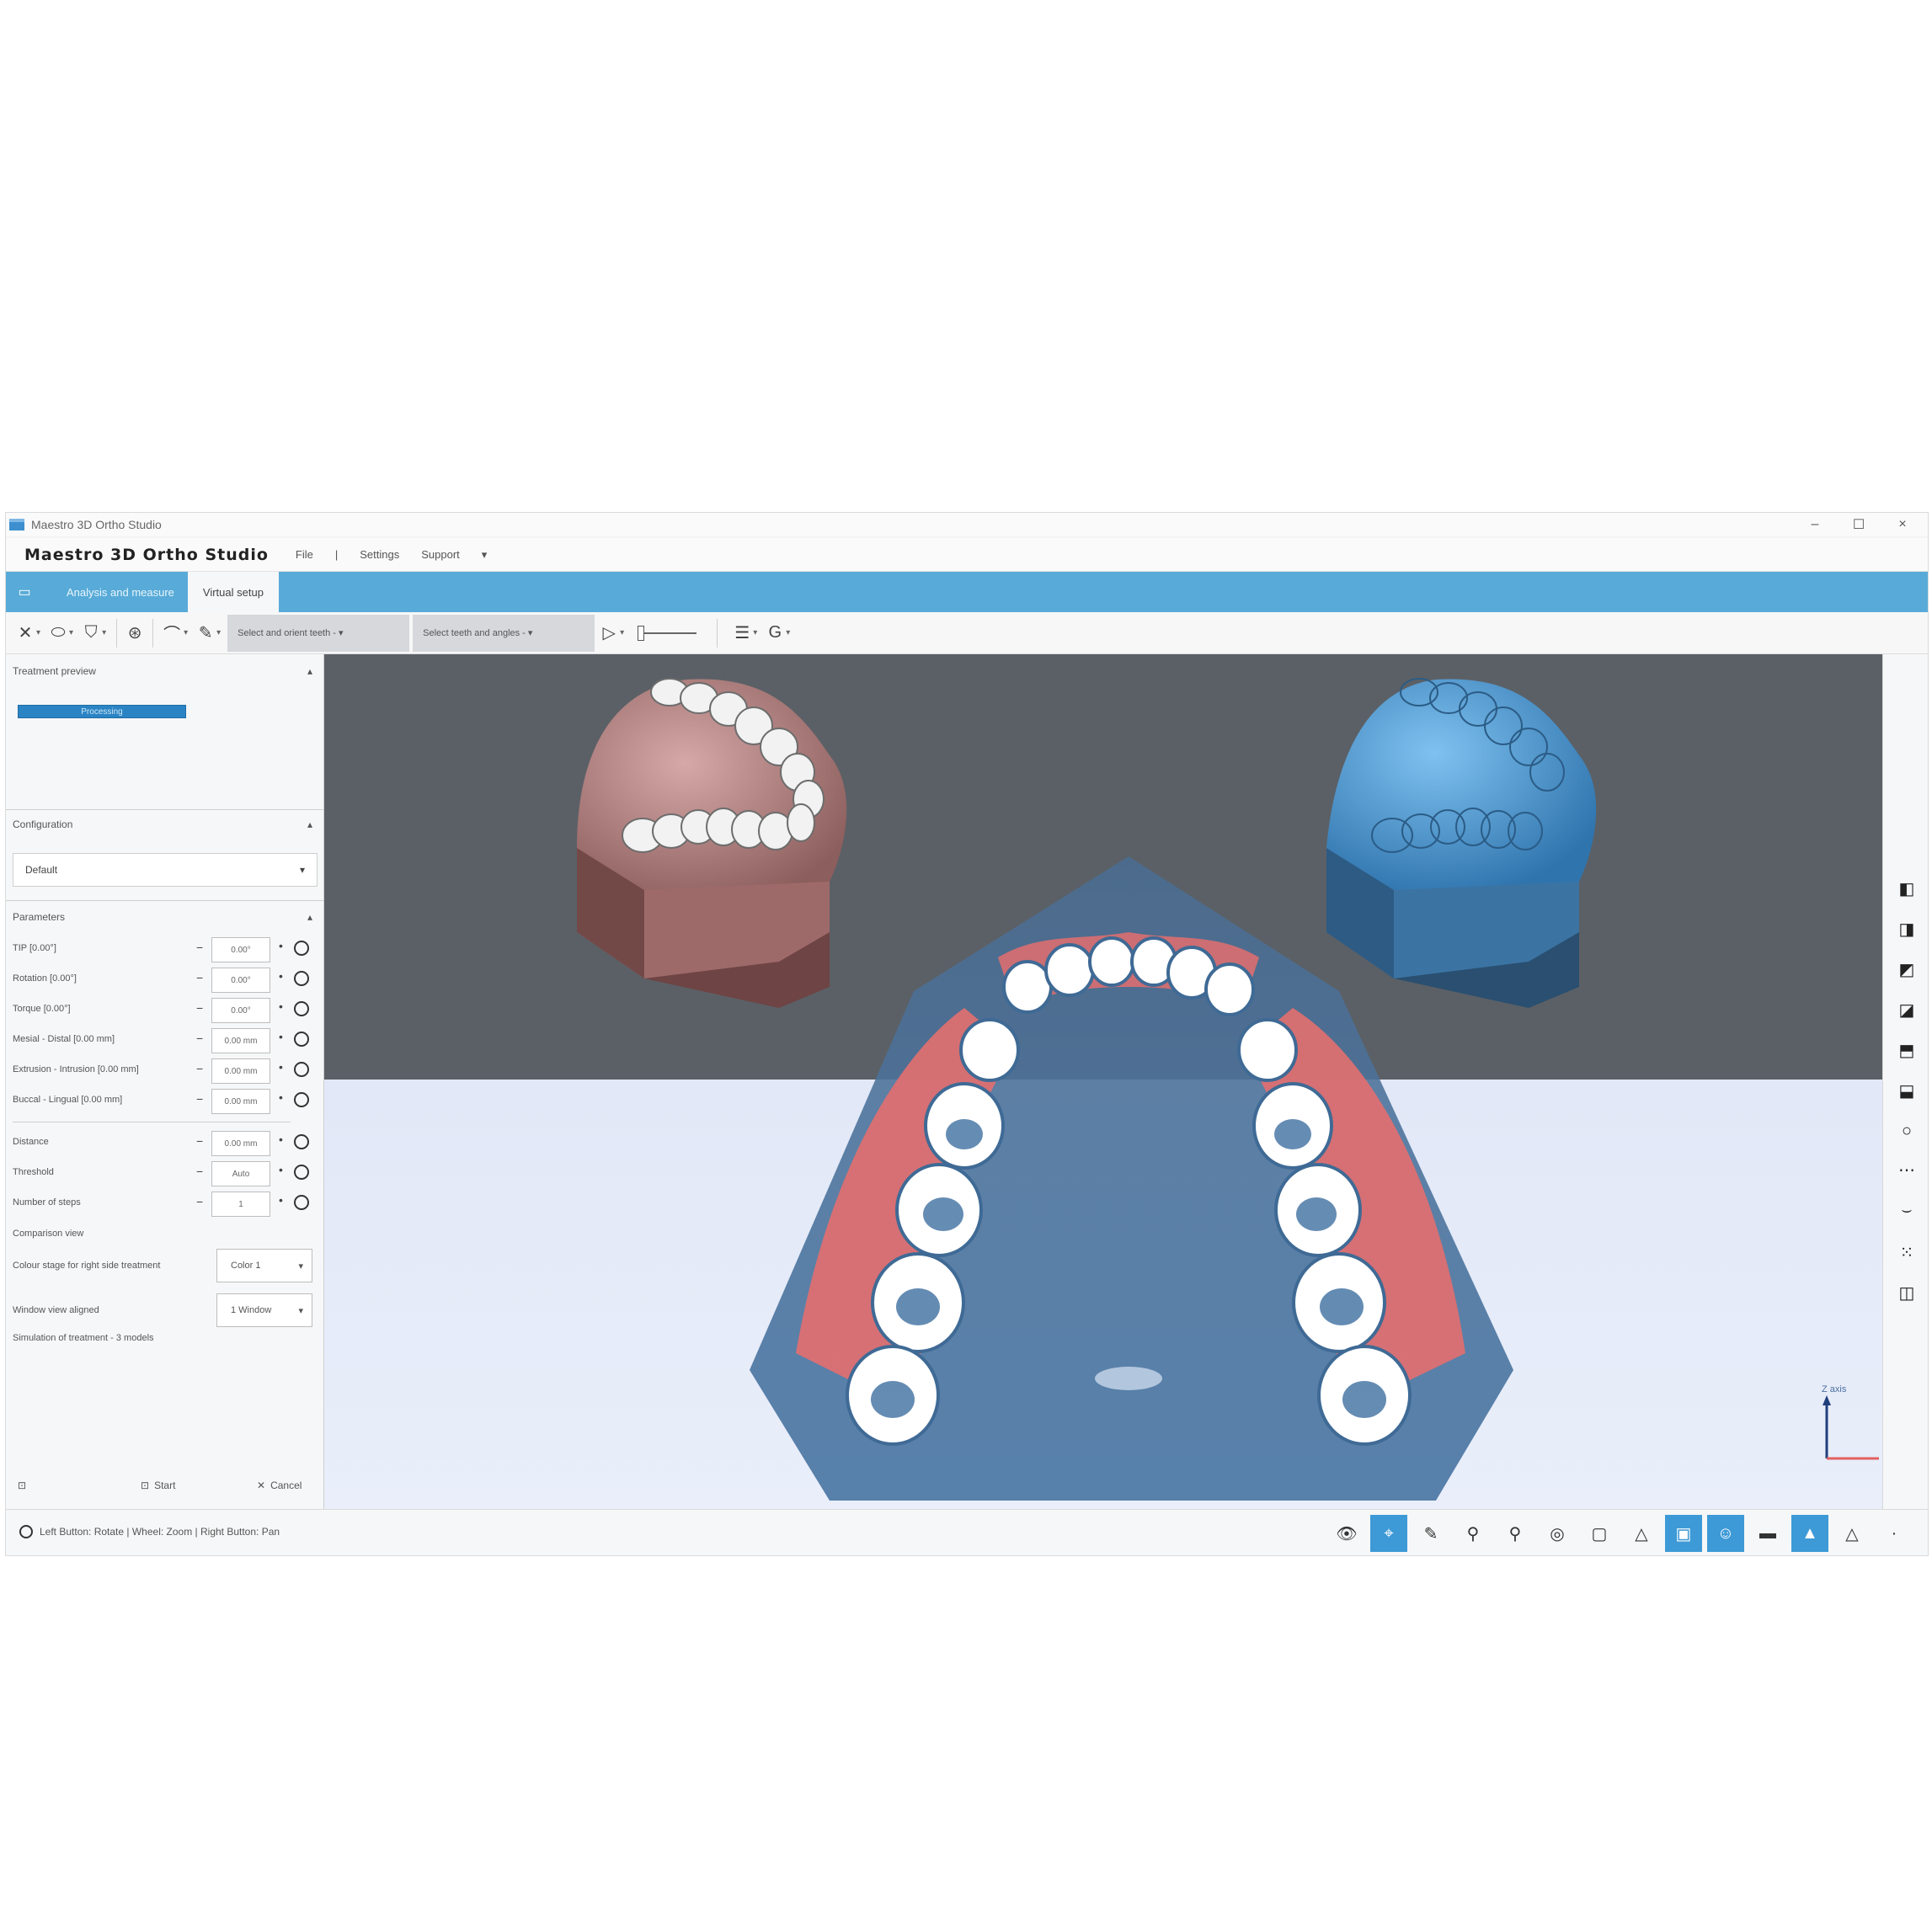 This screenshot has width=1932, height=1930. I want to click on dots-icon: ⋯, so click(1907, 1169).